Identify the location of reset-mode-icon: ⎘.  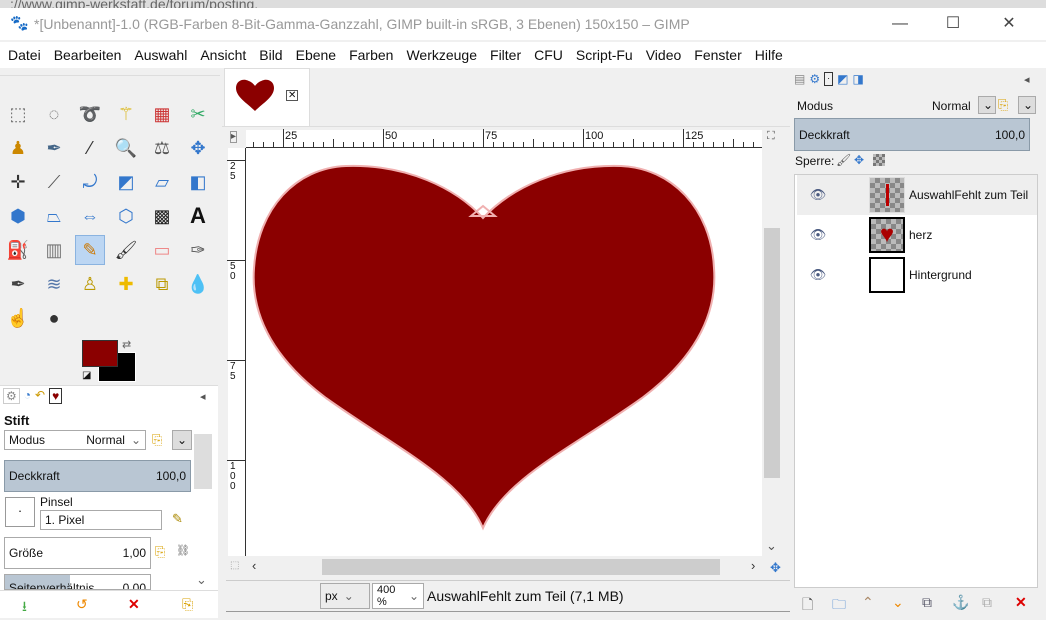
(157, 440).